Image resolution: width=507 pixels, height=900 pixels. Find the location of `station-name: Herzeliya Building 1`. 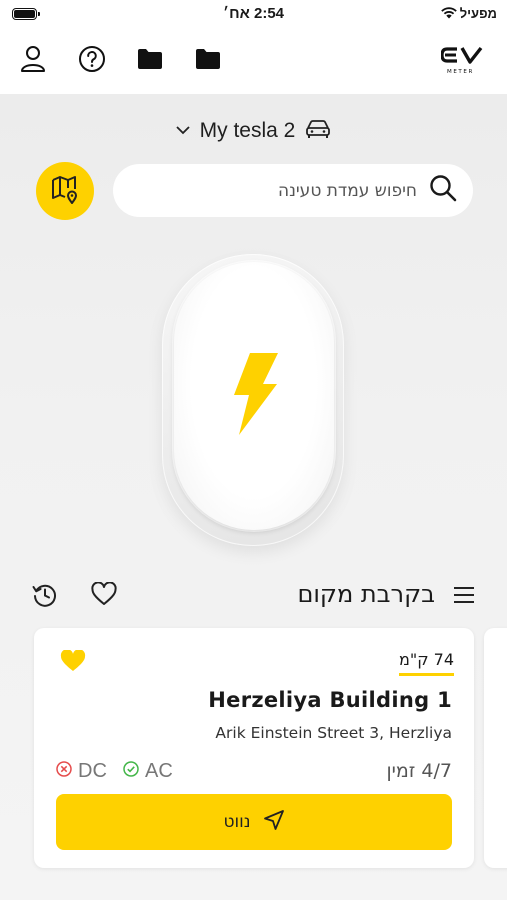

station-name: Herzeliya Building 1 is located at coordinates (330, 700).